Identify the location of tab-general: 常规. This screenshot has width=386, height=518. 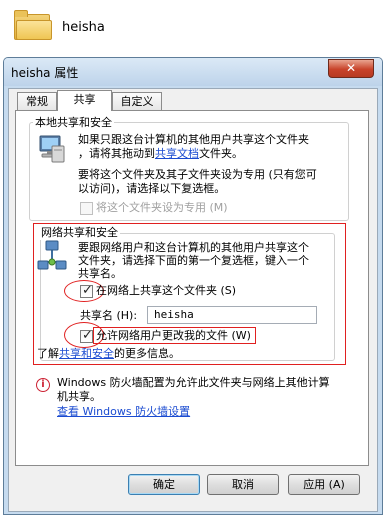
(37, 101).